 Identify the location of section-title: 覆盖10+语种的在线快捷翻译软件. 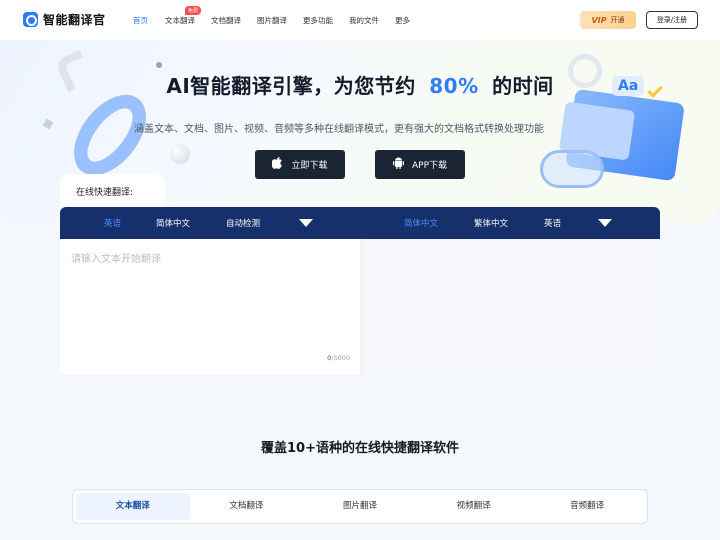
(360, 448).